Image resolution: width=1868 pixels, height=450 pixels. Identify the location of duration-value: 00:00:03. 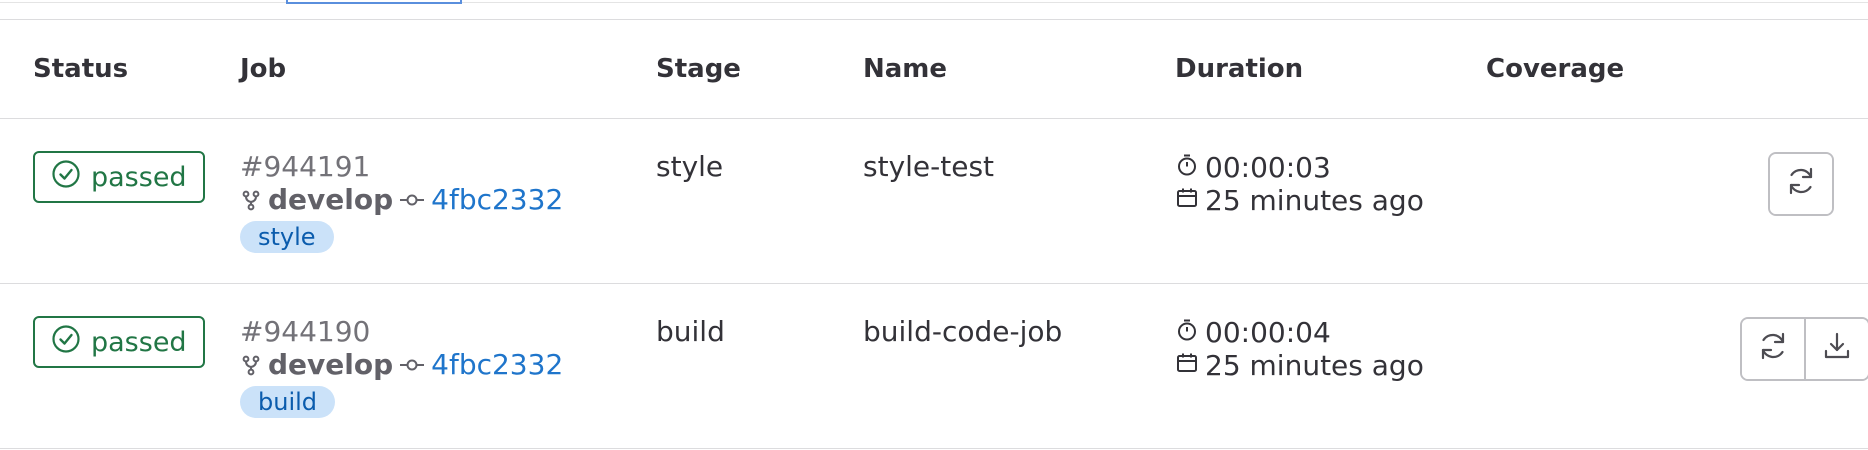
(1268, 167).